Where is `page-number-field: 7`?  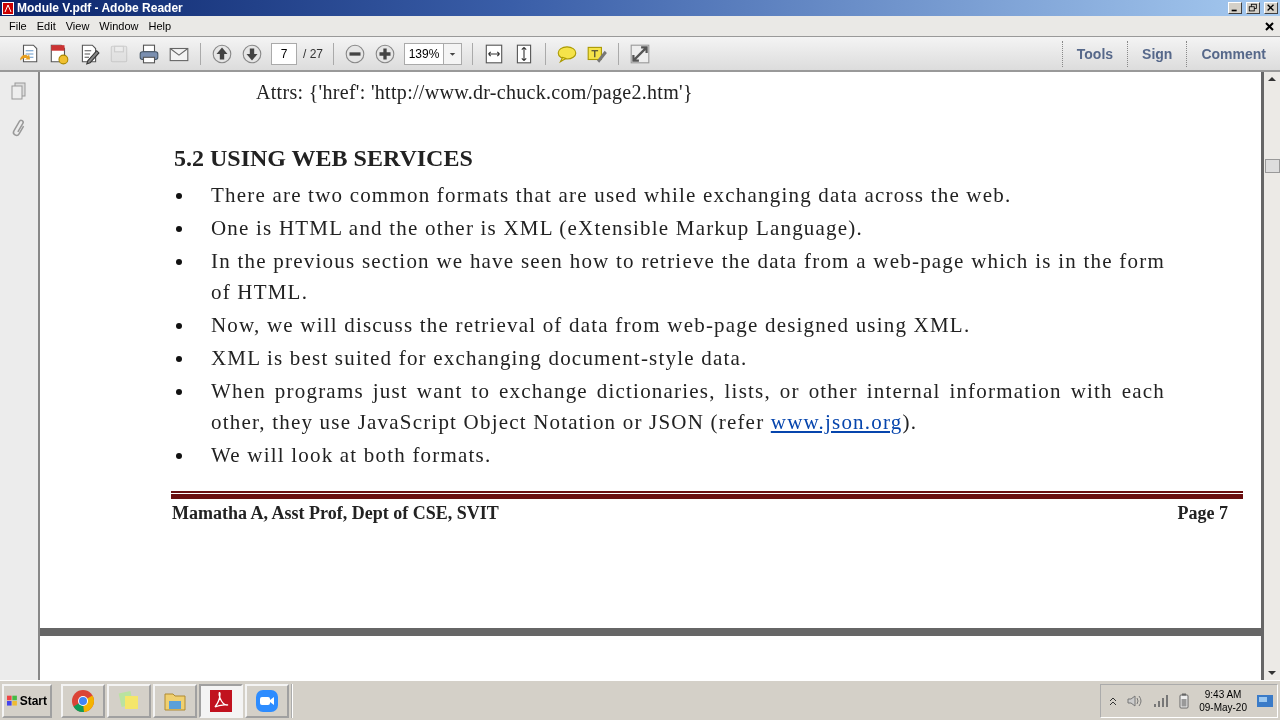
page-number-field: 7 is located at coordinates (284, 53).